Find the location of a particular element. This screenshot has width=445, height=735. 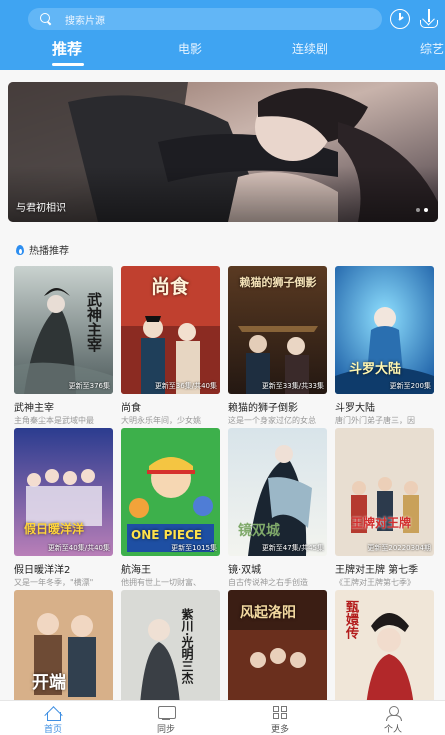

card-description: 这是一个身家过亿的女总 is located at coordinates (272, 420).